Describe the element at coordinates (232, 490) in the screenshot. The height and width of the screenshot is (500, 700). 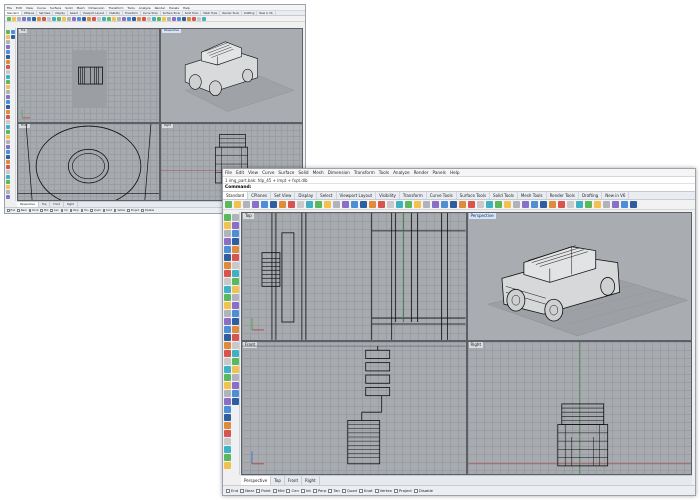
I see `osnap-option: End` at that location.